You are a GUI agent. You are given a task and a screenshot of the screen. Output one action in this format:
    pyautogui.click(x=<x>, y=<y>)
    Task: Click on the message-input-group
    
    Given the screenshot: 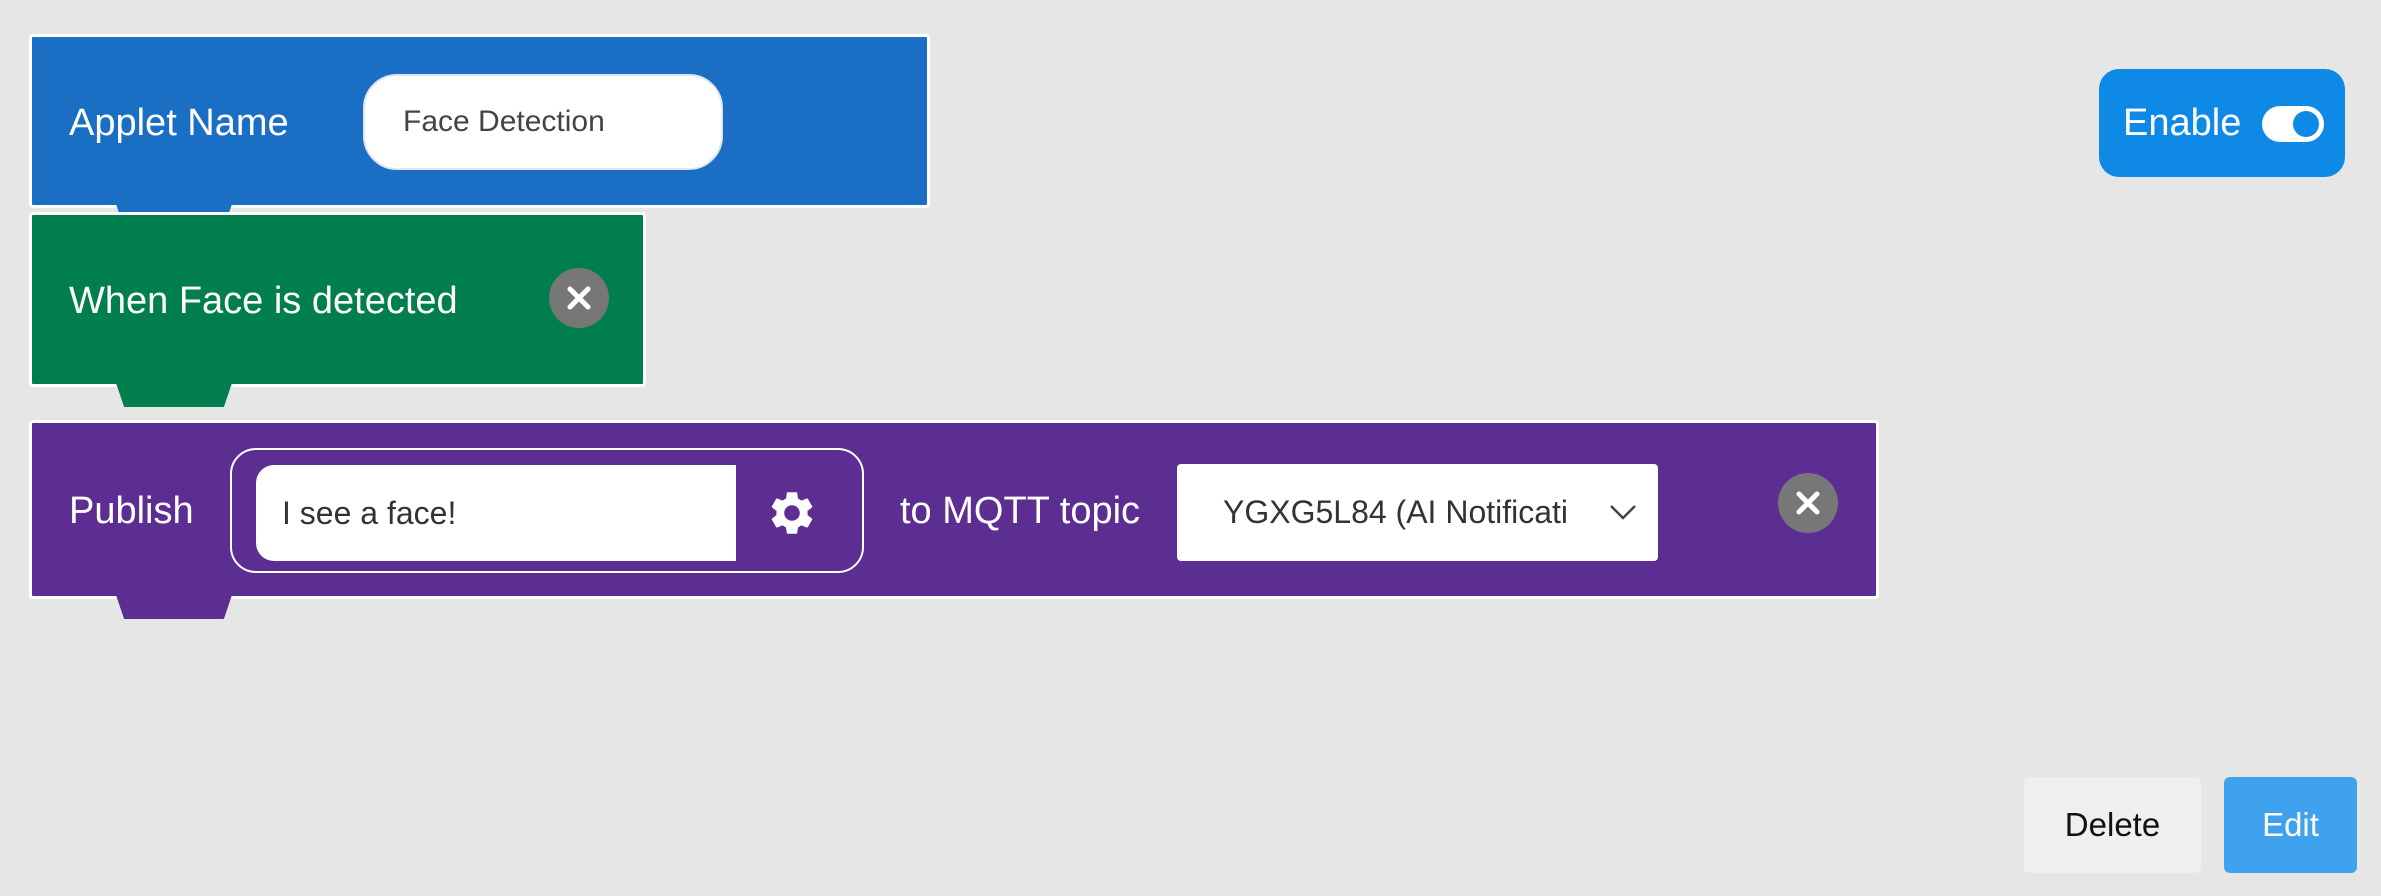 What is the action you would take?
    pyautogui.click(x=547, y=510)
    